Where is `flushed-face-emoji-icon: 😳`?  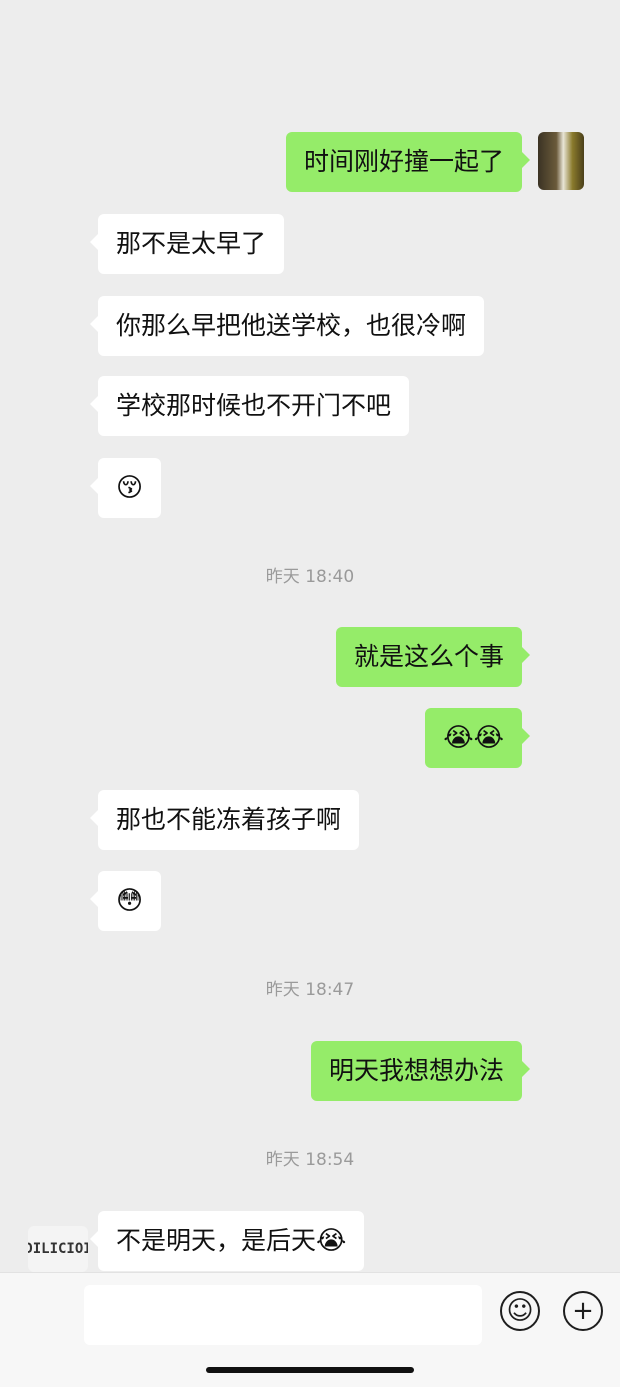 flushed-face-emoji-icon: 😳 is located at coordinates (130, 901).